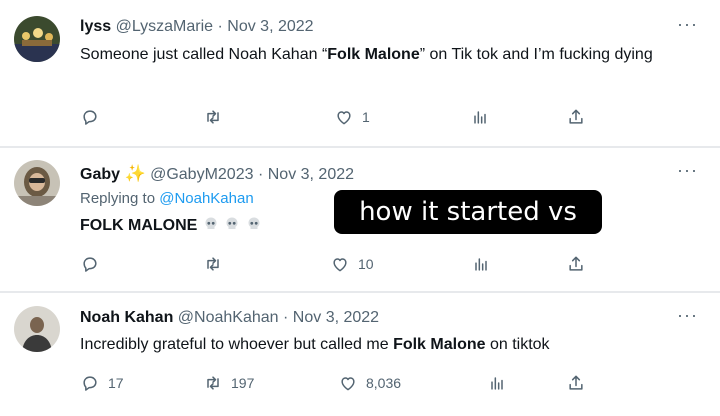 This screenshot has width=720, height=416. I want to click on tweet-actions: 10, so click(360, 264).